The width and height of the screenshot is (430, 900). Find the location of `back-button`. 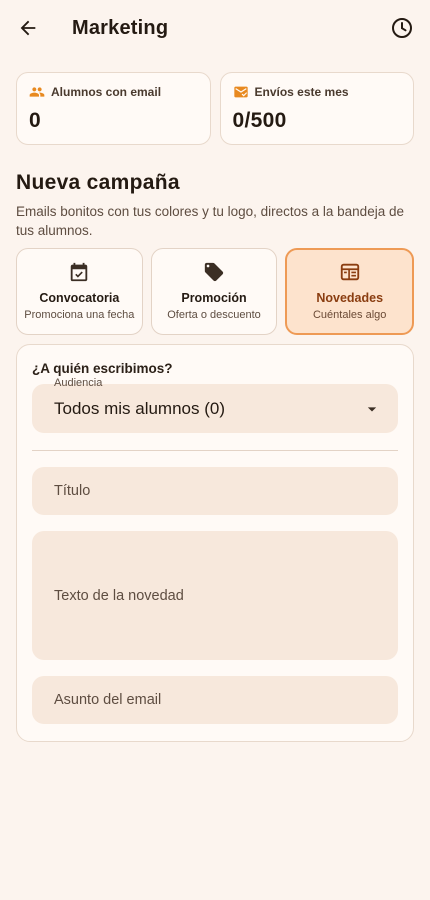

back-button is located at coordinates (28, 28).